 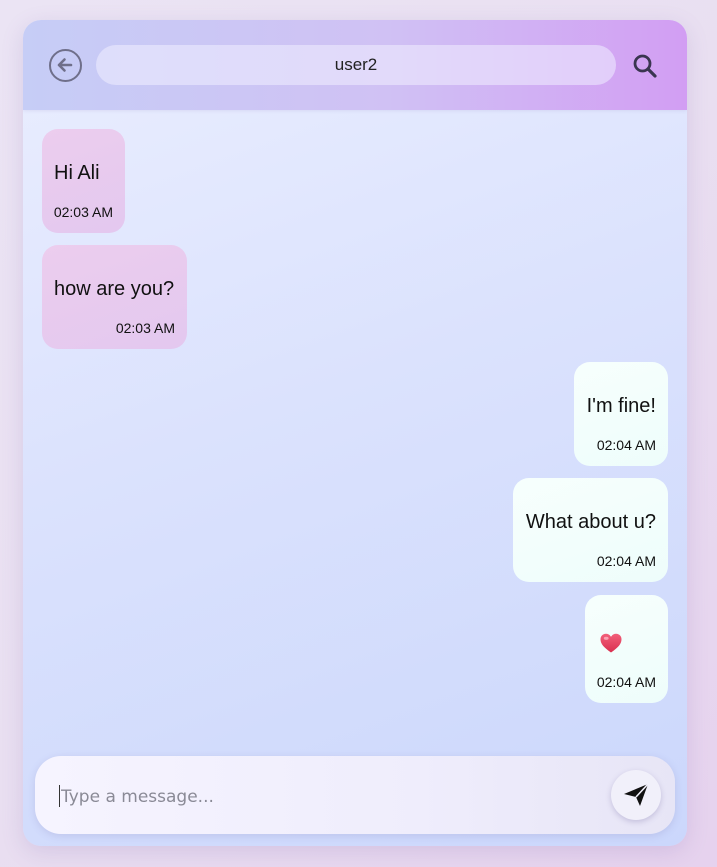 I want to click on search-icon, so click(x=645, y=66).